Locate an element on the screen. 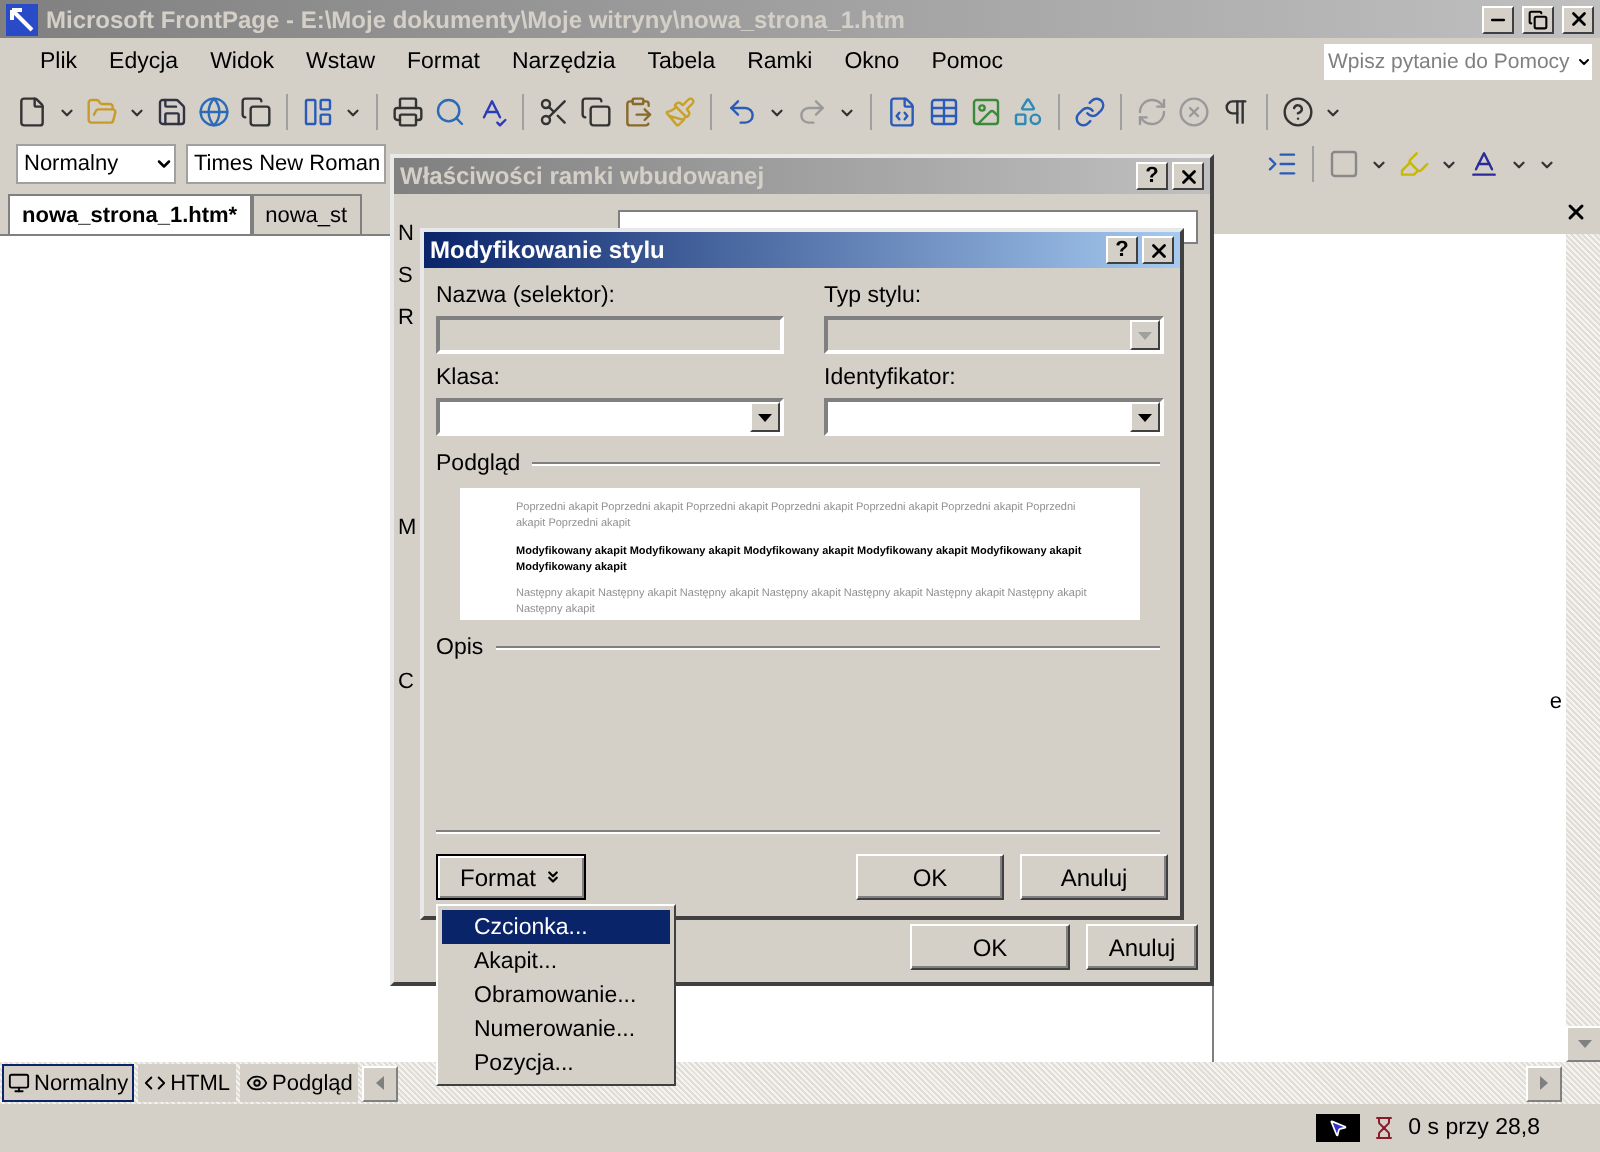 This screenshot has width=1600, height=1152. table-icon is located at coordinates (944, 112).